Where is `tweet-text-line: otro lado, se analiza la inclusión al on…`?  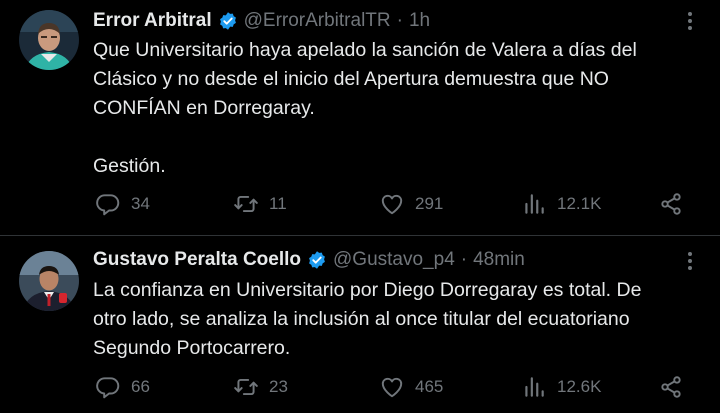
tweet-text-line: otro lado, se analiza la inclusión al on… is located at coordinates (361, 319).